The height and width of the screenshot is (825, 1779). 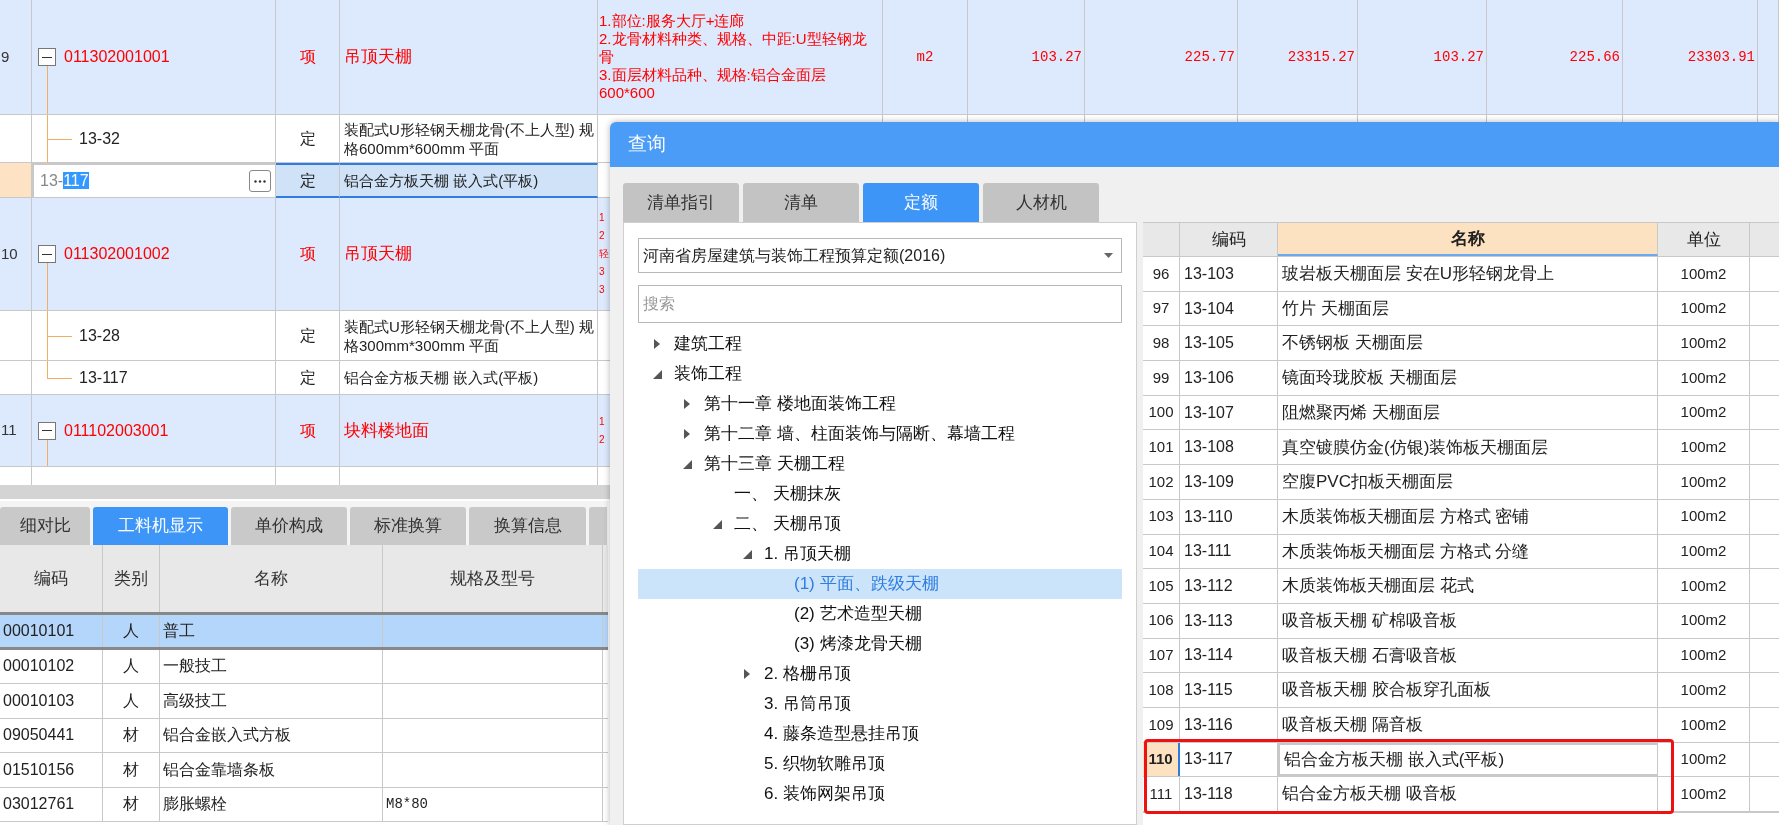 What do you see at coordinates (880, 614) in the screenshot?
I see `tree-item: (2) 艺术造型天棚` at bounding box center [880, 614].